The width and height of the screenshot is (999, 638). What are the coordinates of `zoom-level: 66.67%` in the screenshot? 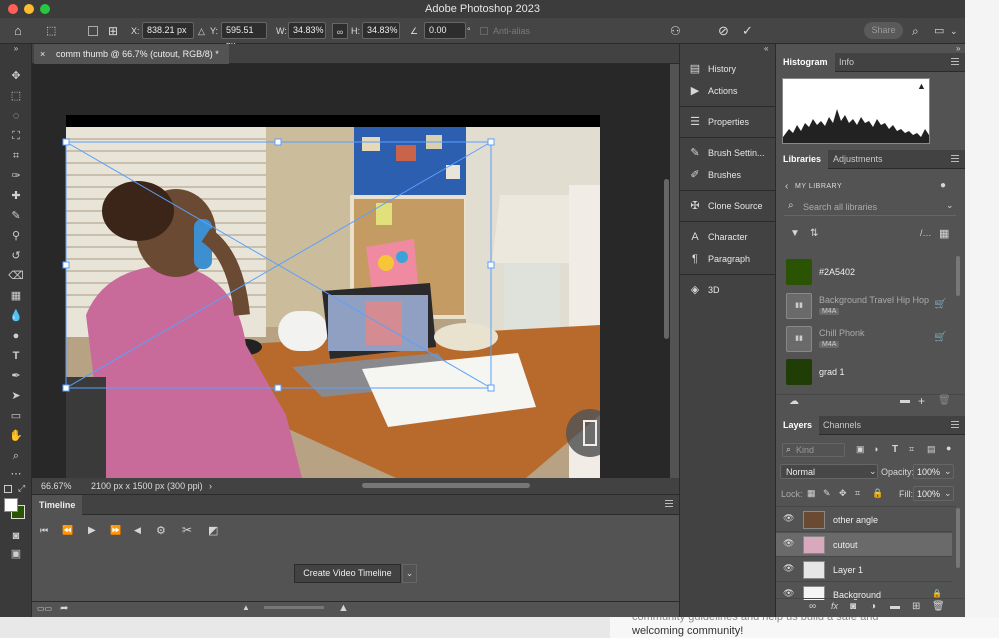 It's located at (56, 486).